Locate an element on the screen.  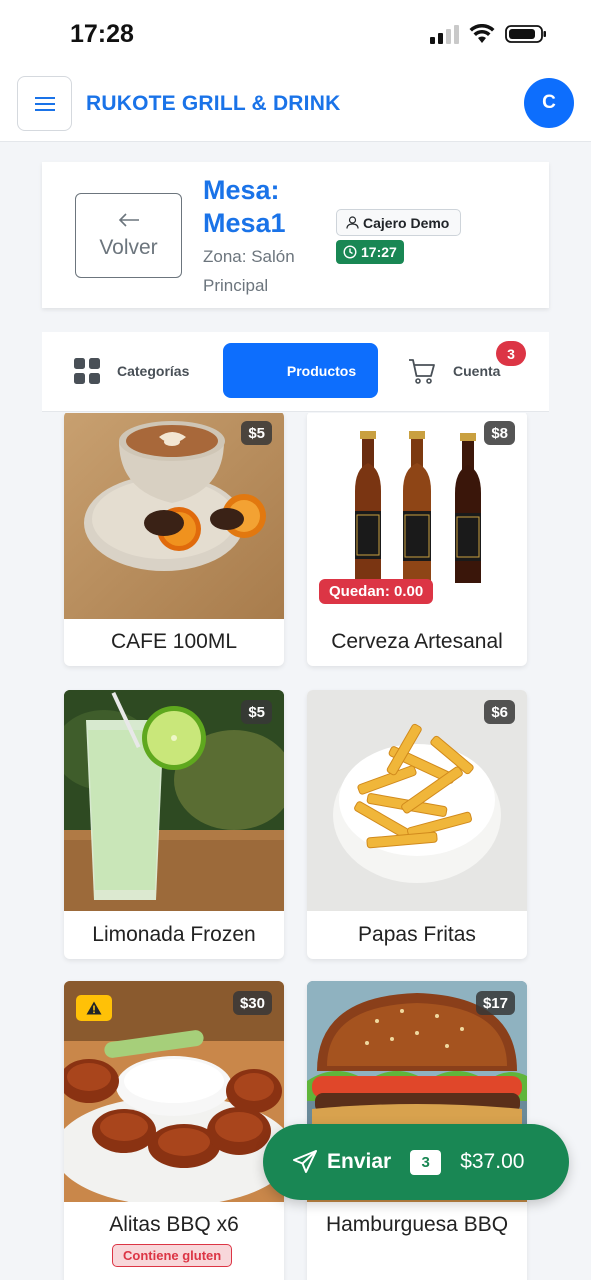
cart-icon is located at coordinates (422, 371).